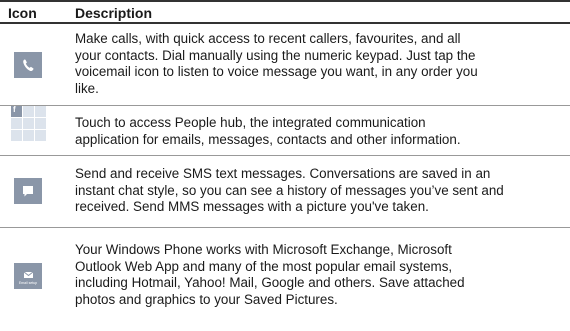  Describe the element at coordinates (22, 13) in the screenshot. I see `header-icon-column: Icon` at that location.